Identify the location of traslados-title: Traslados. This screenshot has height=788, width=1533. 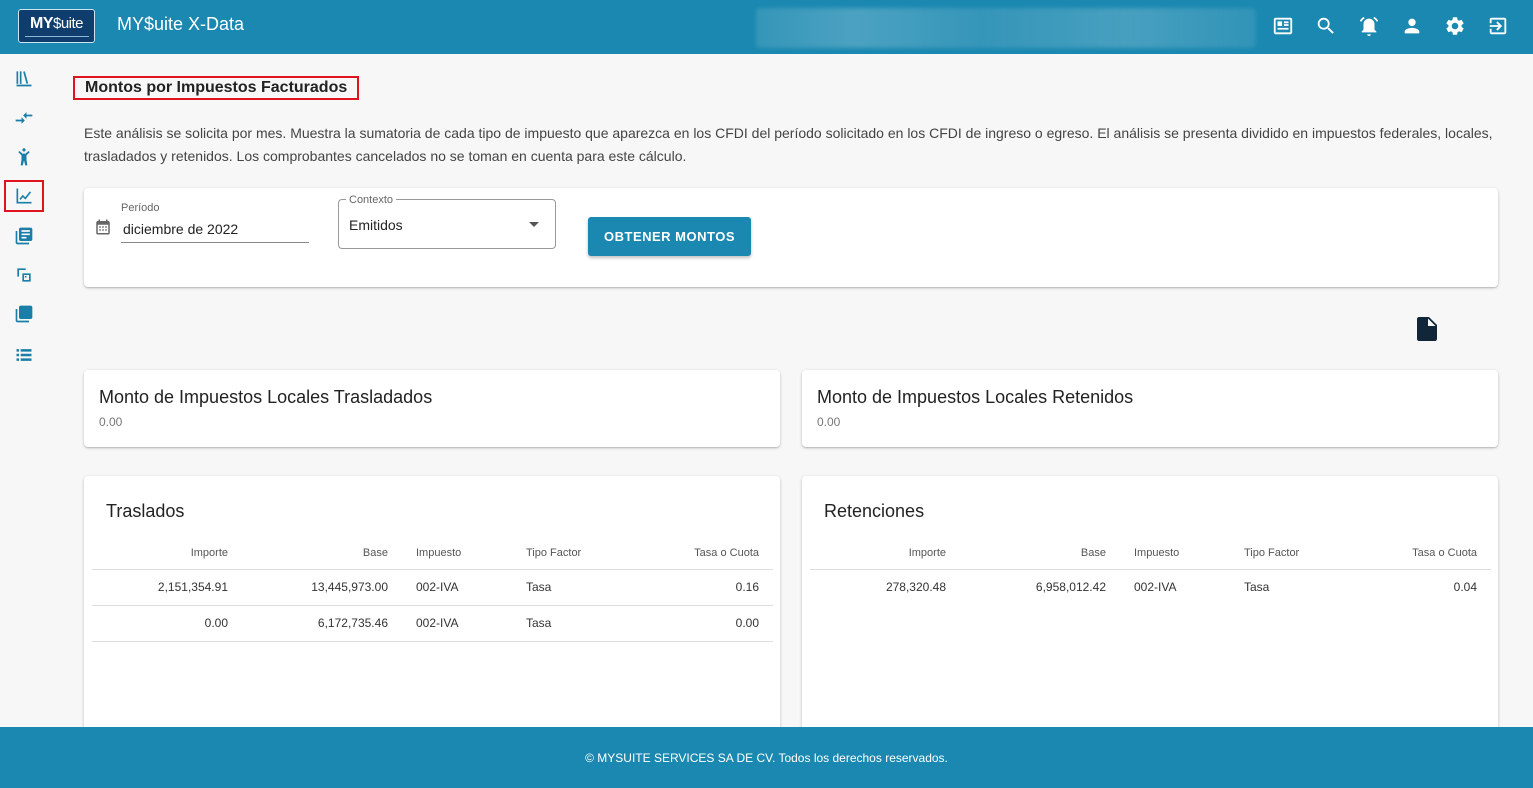
(145, 511).